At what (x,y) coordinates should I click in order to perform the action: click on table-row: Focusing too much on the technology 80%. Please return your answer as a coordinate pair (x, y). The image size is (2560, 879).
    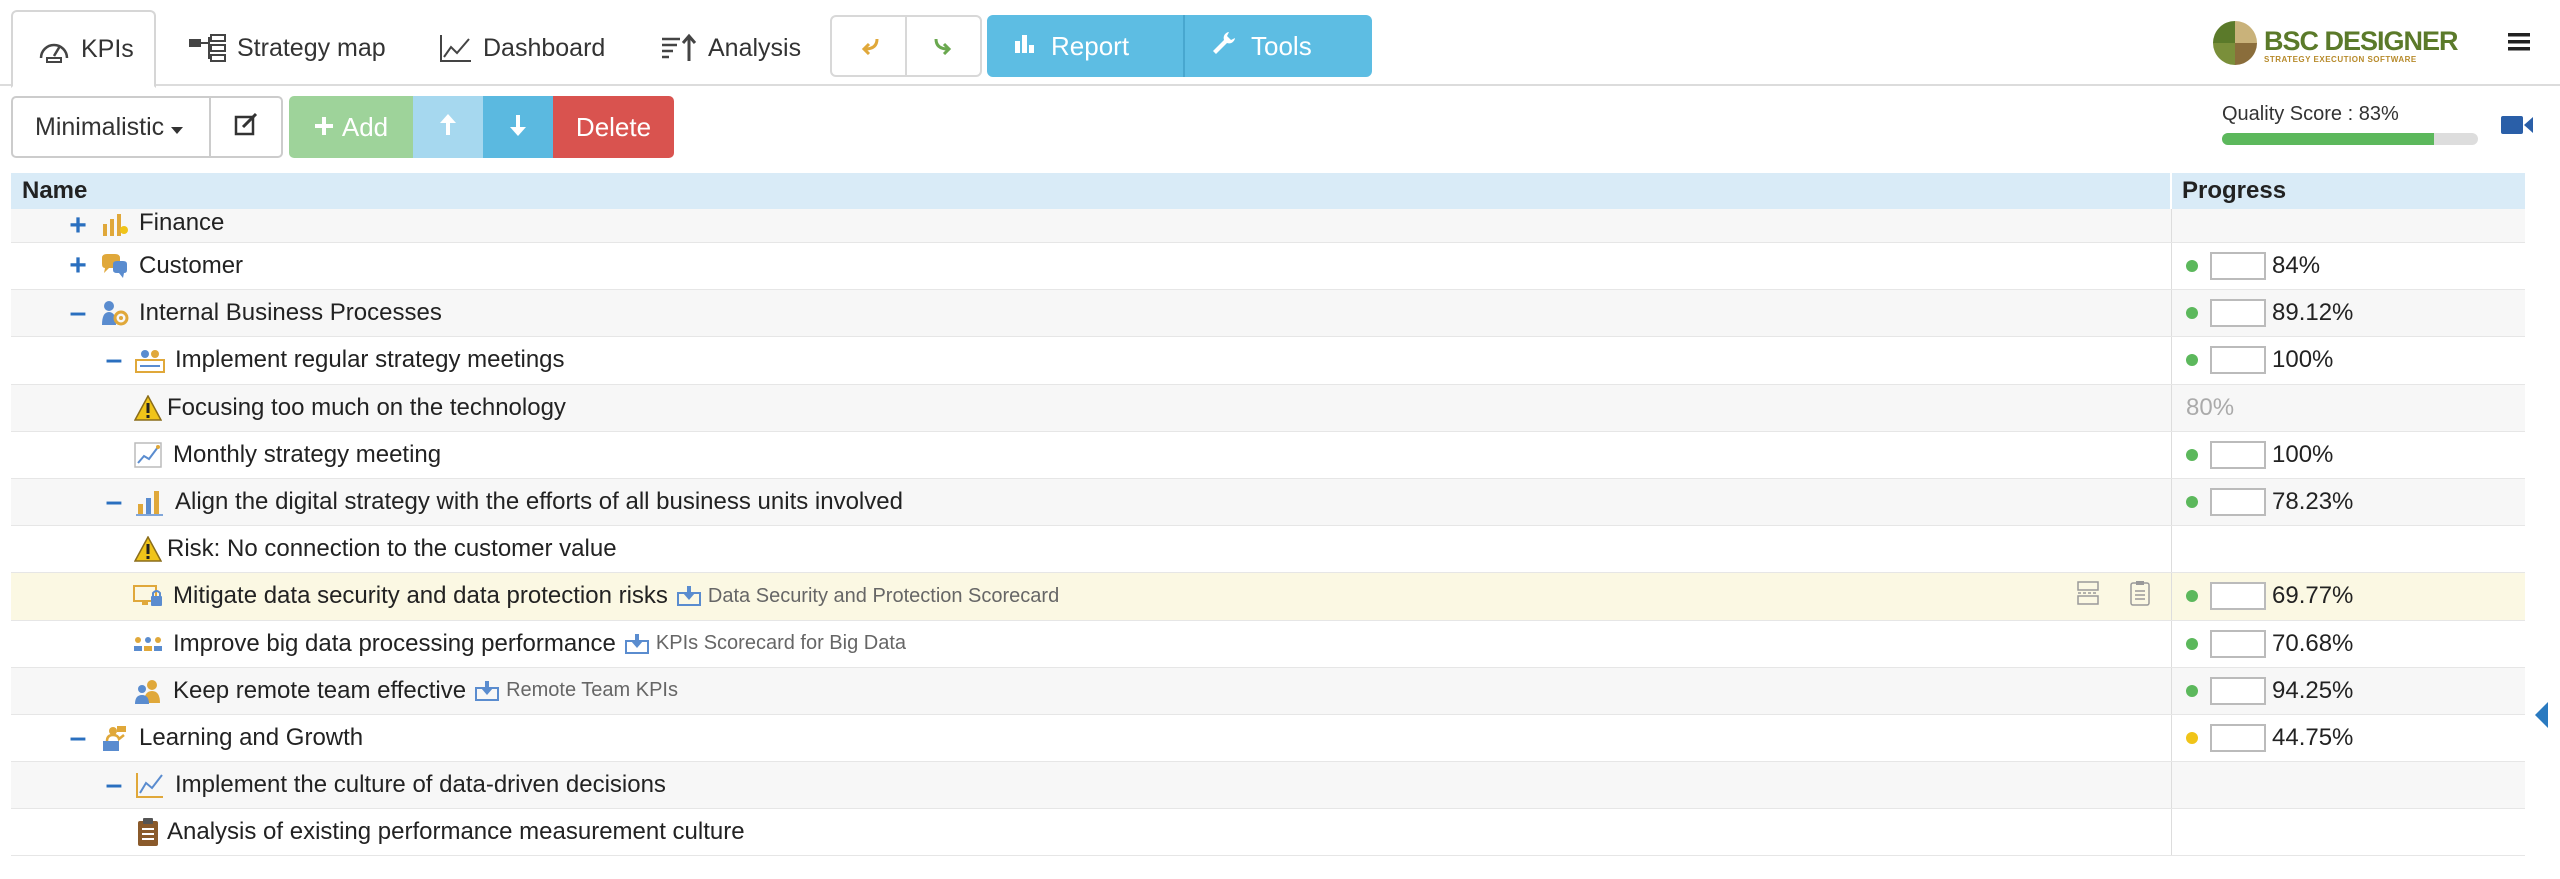
    Looking at the image, I should click on (1268, 408).